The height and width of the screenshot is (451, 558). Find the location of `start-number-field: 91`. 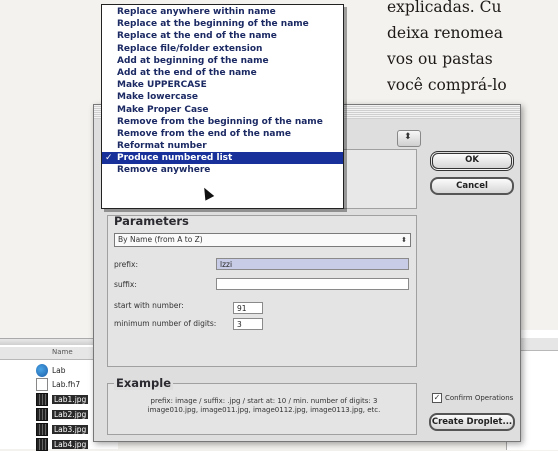

start-number-field: 91 is located at coordinates (248, 308).